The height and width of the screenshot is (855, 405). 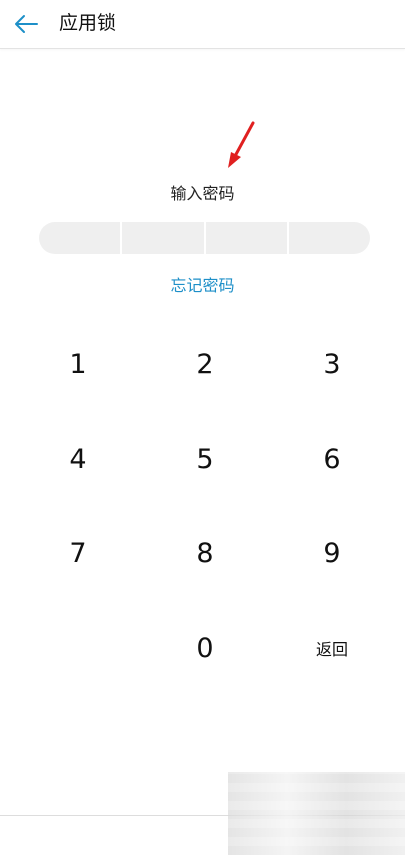 I want to click on keypad-key-3: 3, so click(x=332, y=364).